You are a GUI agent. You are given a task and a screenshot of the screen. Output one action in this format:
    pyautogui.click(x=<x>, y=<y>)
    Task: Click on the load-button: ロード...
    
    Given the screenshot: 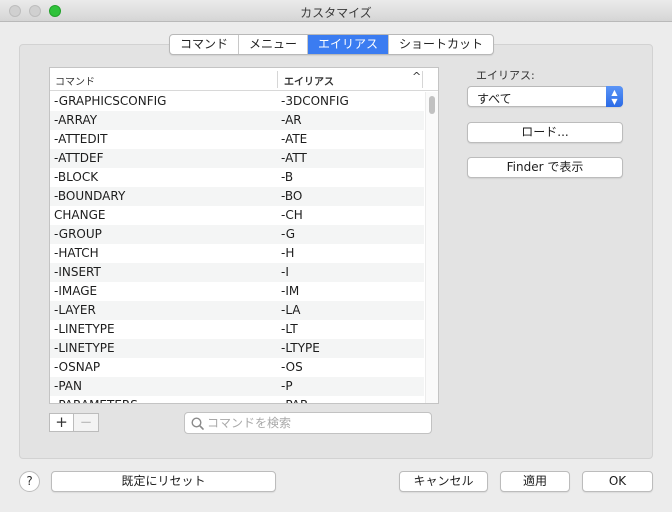 What is the action you would take?
    pyautogui.click(x=545, y=132)
    